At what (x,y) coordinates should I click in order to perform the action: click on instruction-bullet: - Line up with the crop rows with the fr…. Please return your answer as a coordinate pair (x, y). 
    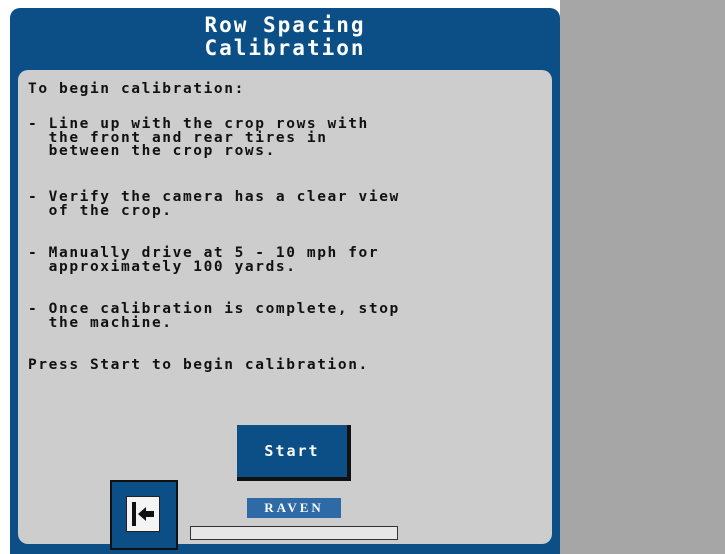
    Looking at the image, I should click on (198, 137).